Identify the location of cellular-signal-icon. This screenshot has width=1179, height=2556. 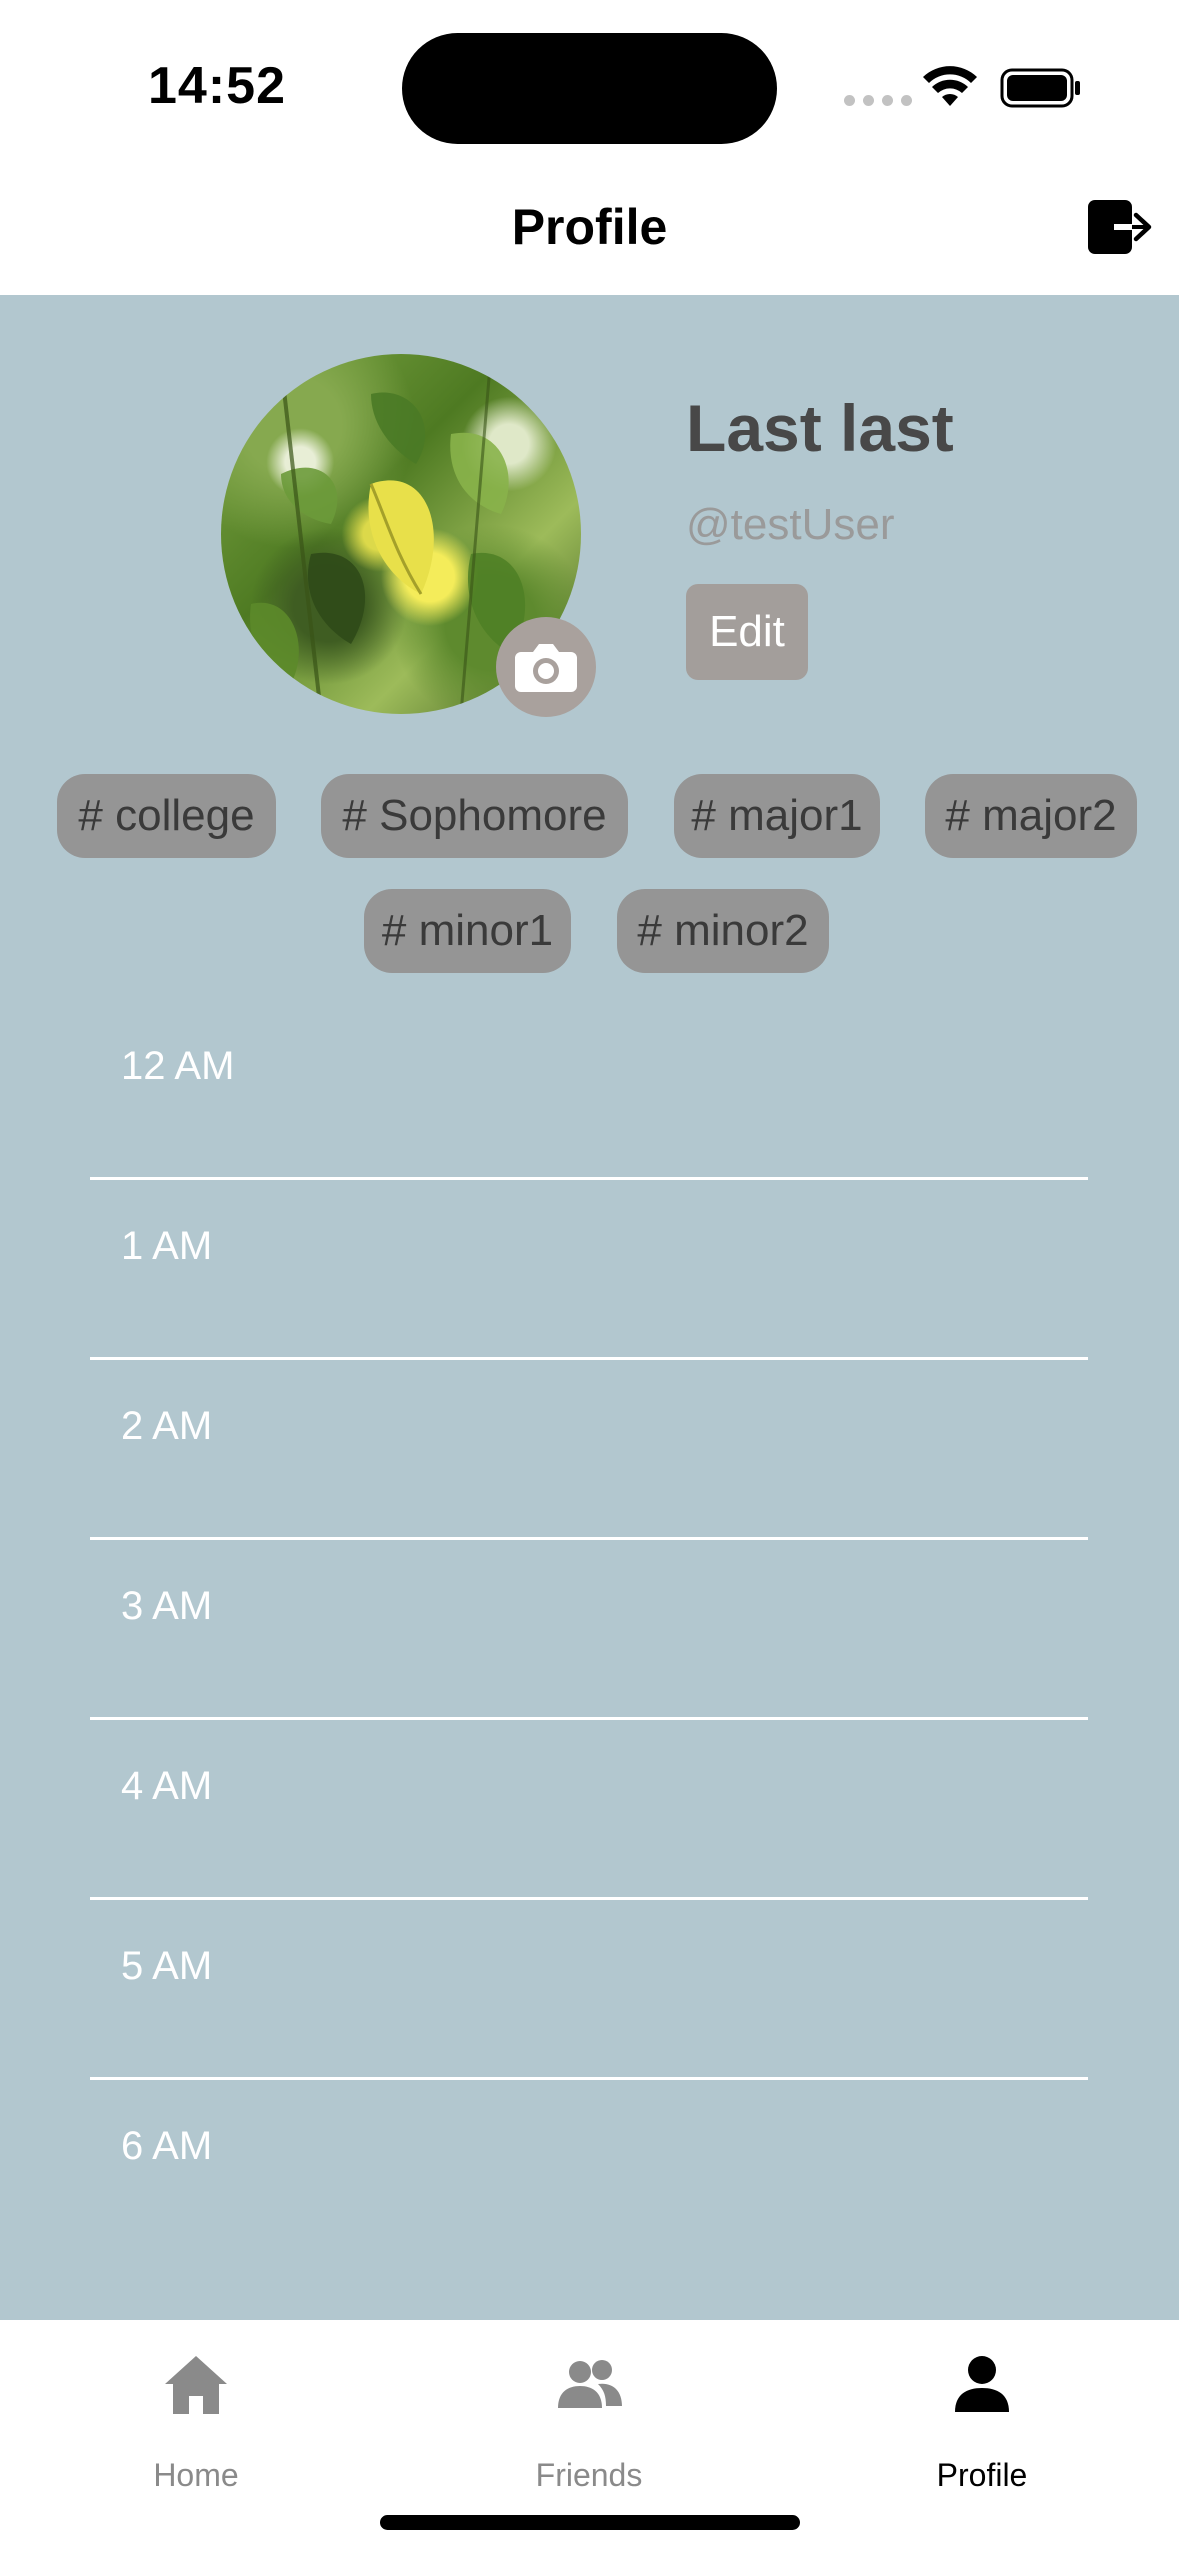
(878, 100).